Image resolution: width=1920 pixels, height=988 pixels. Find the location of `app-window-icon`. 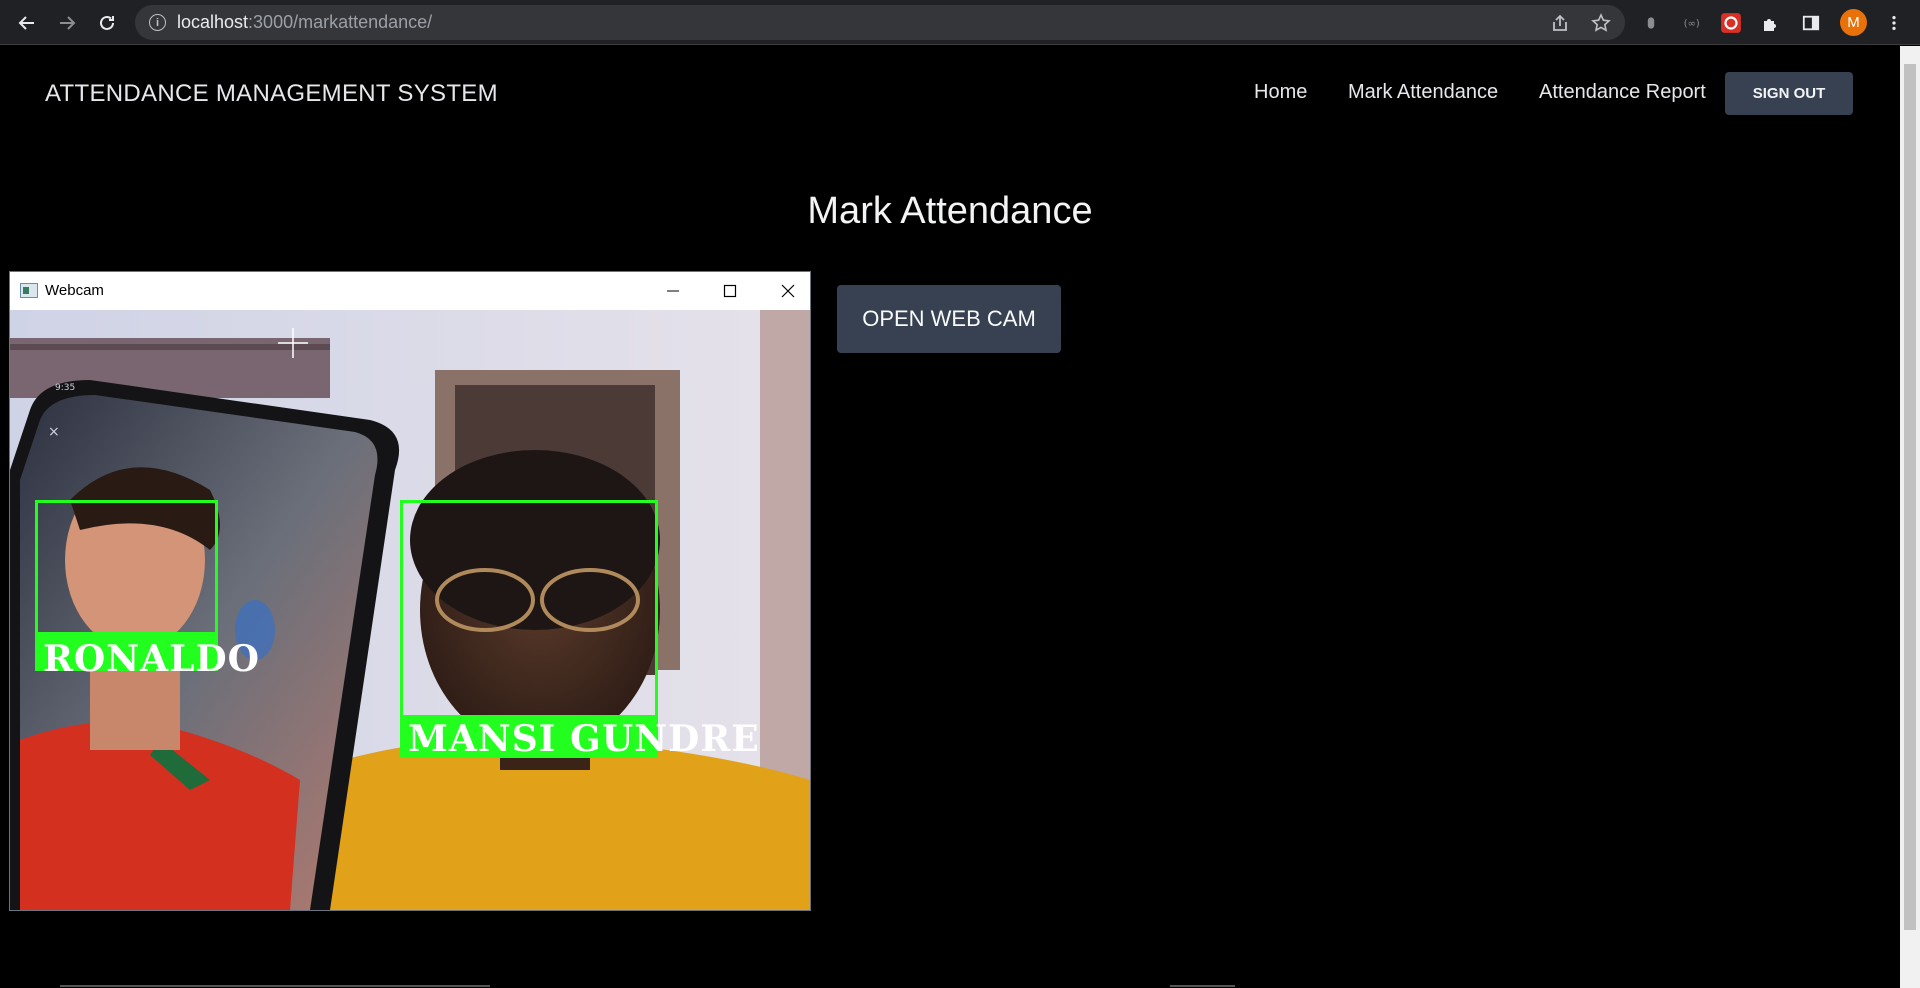

app-window-icon is located at coordinates (29, 290).